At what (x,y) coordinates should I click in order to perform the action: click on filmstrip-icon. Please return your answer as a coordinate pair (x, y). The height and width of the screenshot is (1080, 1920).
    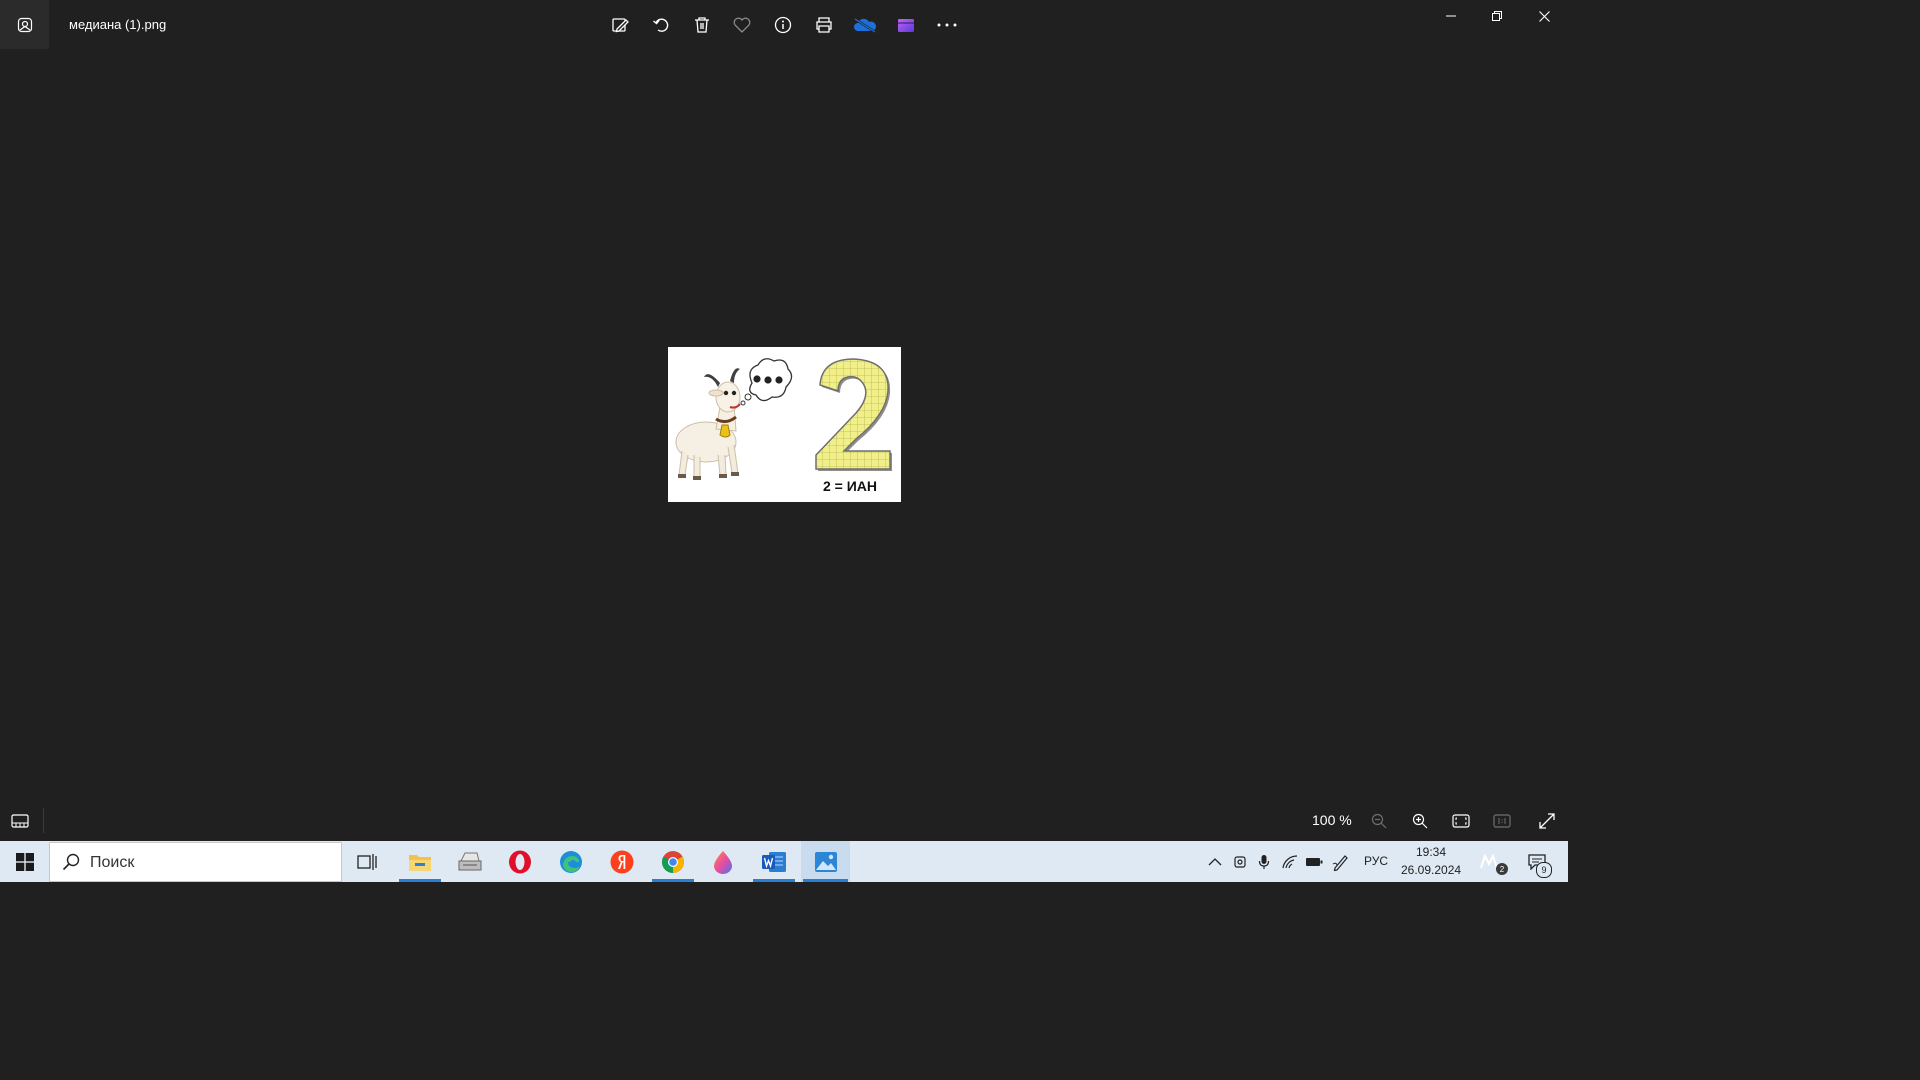
    Looking at the image, I should click on (20, 821).